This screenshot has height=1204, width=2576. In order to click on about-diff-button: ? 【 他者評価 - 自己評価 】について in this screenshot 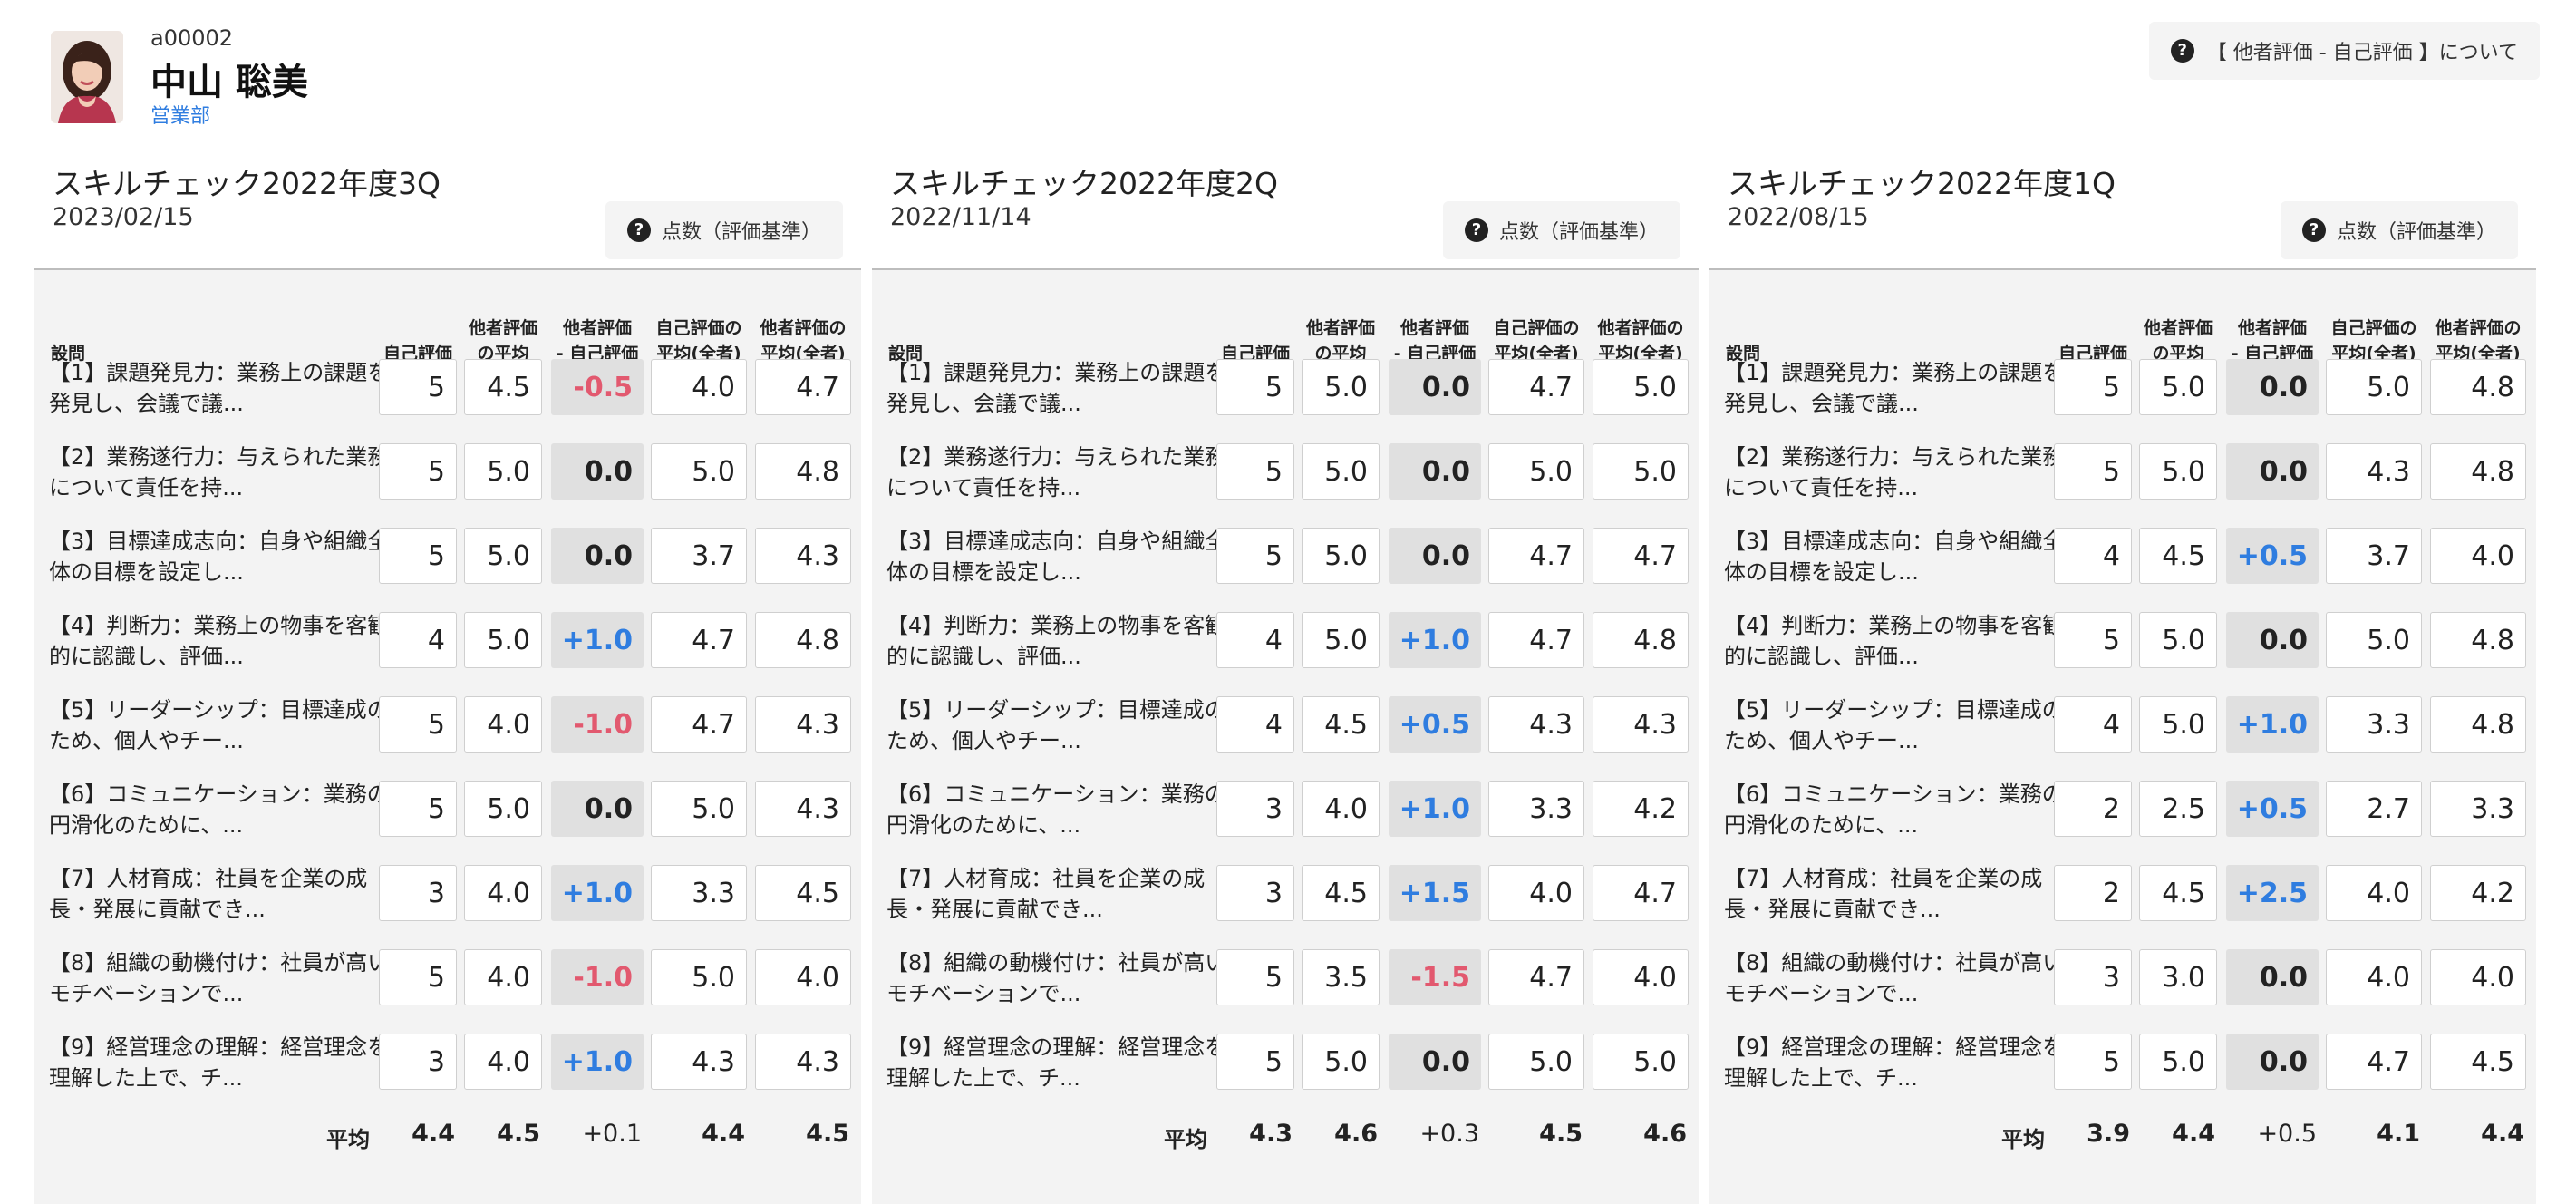, I will do `click(2344, 51)`.